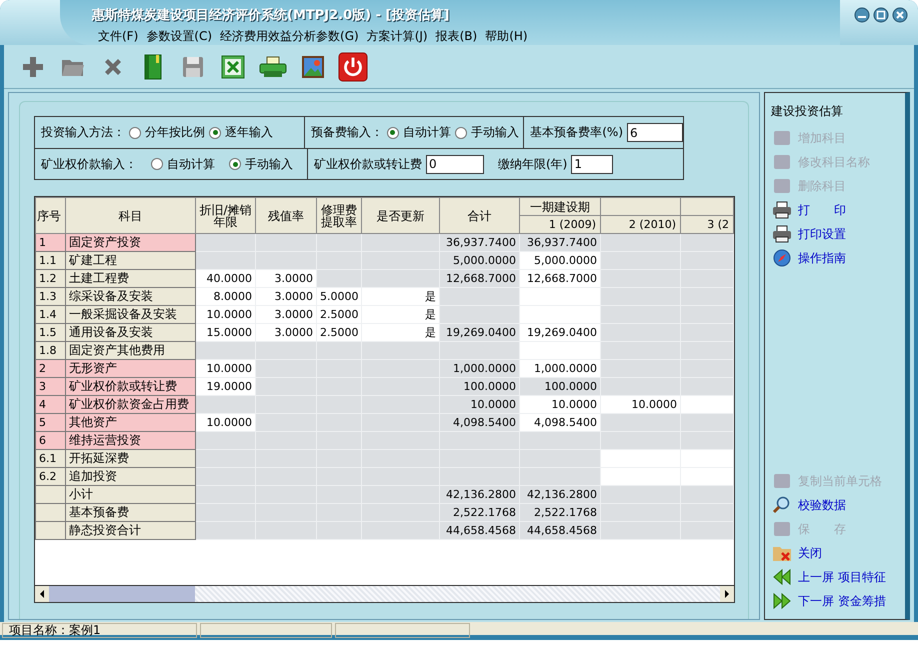 This screenshot has height=648, width=918. Describe the element at coordinates (233, 66) in the screenshot. I see `spreadsheet-icon` at that location.